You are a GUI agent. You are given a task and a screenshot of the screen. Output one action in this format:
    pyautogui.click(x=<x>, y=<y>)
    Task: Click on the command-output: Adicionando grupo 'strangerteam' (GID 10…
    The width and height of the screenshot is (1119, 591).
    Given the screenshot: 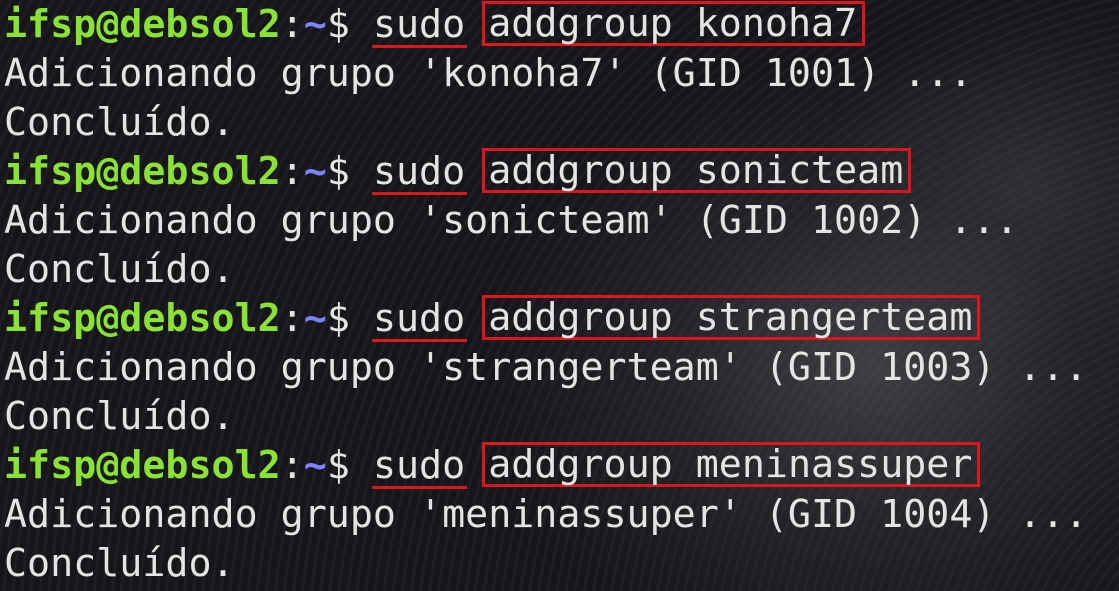 What is the action you would take?
    pyautogui.click(x=546, y=367)
    